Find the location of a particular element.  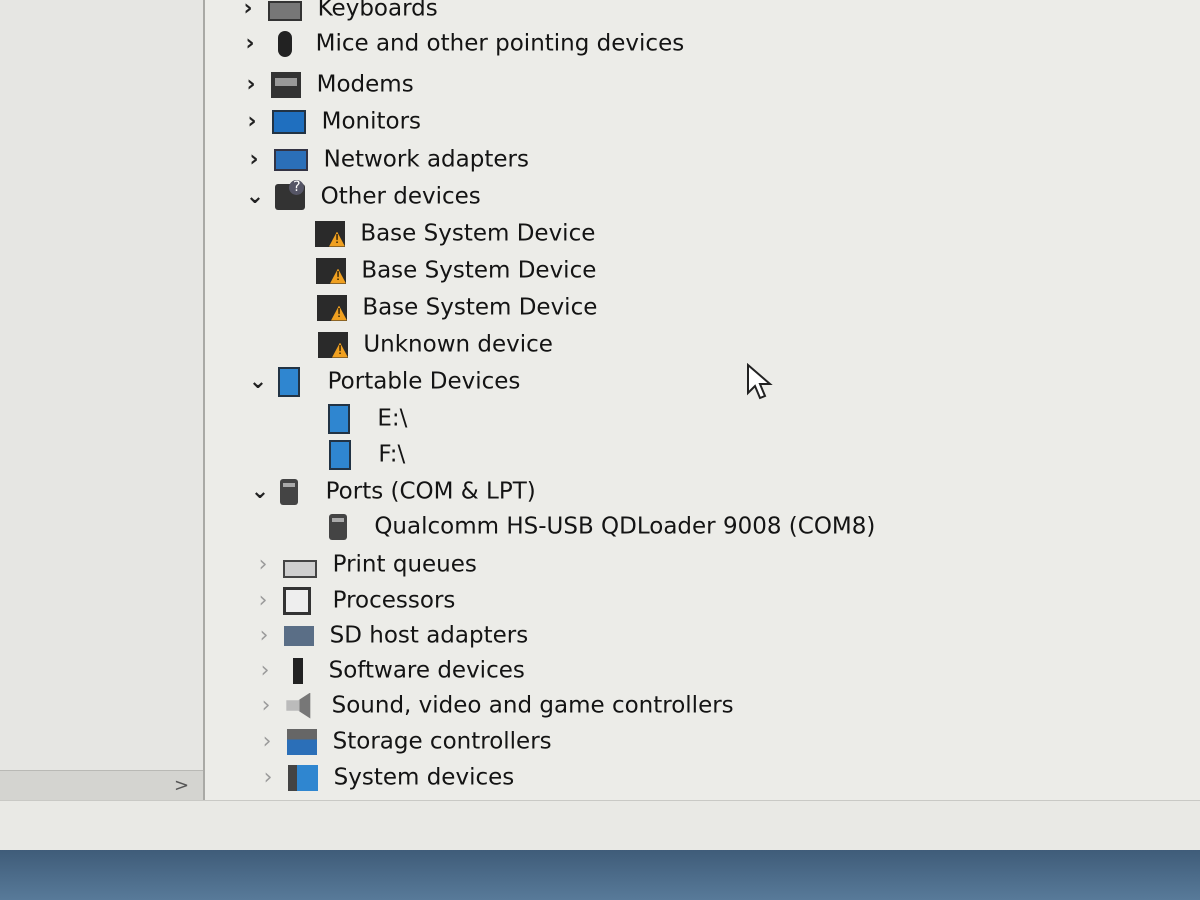

tree-item-label: E:\ is located at coordinates (392, 418).